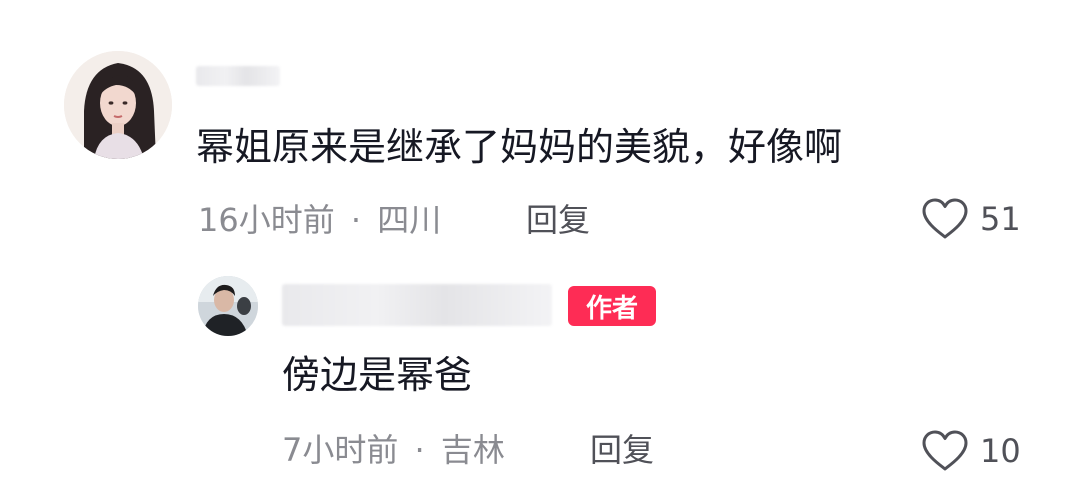 The image size is (1080, 504). What do you see at coordinates (519, 147) in the screenshot?
I see `comment-text: 幂姐原来是继承了妈妈的美貌，好像啊` at bounding box center [519, 147].